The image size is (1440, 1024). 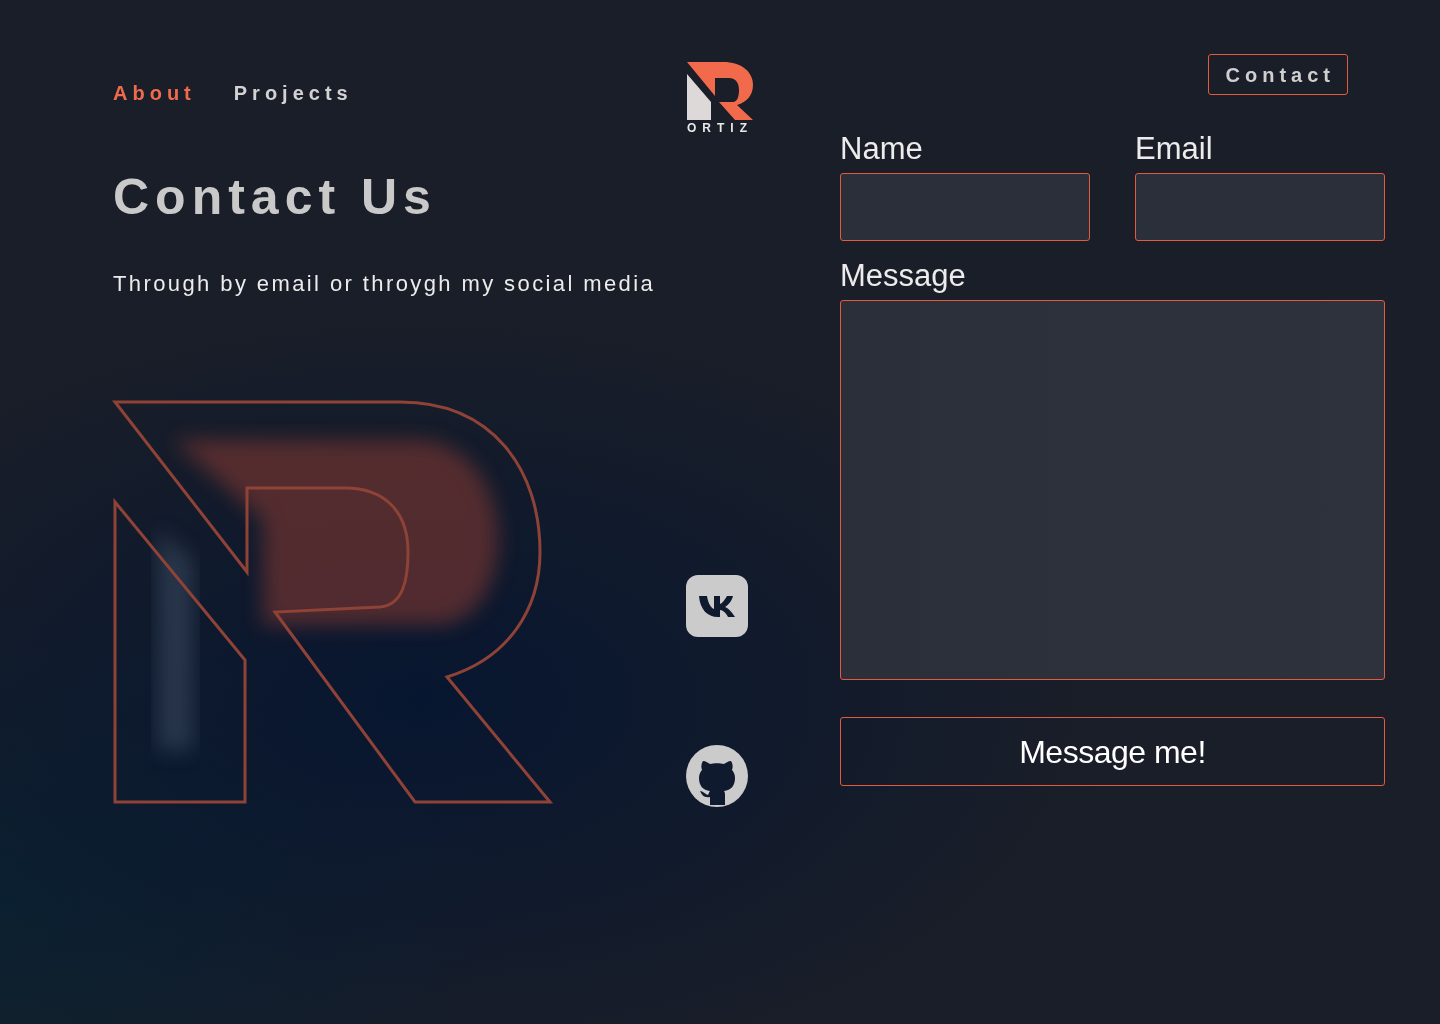 I want to click on page-title: Contact Us, so click(x=275, y=197).